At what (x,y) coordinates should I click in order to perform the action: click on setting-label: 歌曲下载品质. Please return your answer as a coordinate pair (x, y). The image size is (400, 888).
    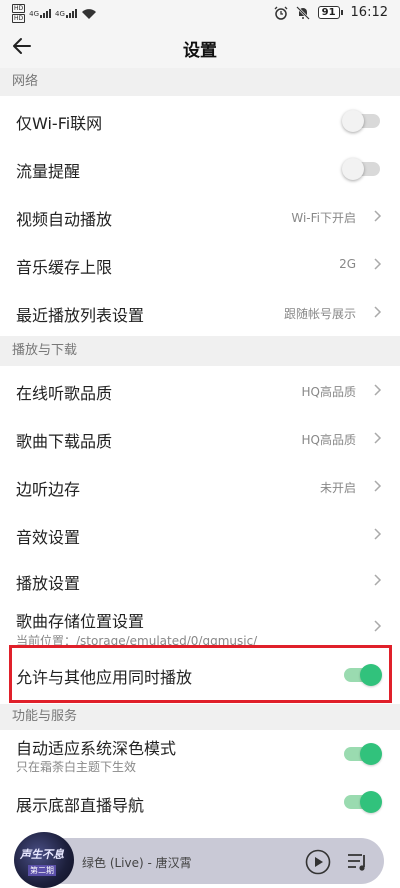
    Looking at the image, I should click on (64, 441).